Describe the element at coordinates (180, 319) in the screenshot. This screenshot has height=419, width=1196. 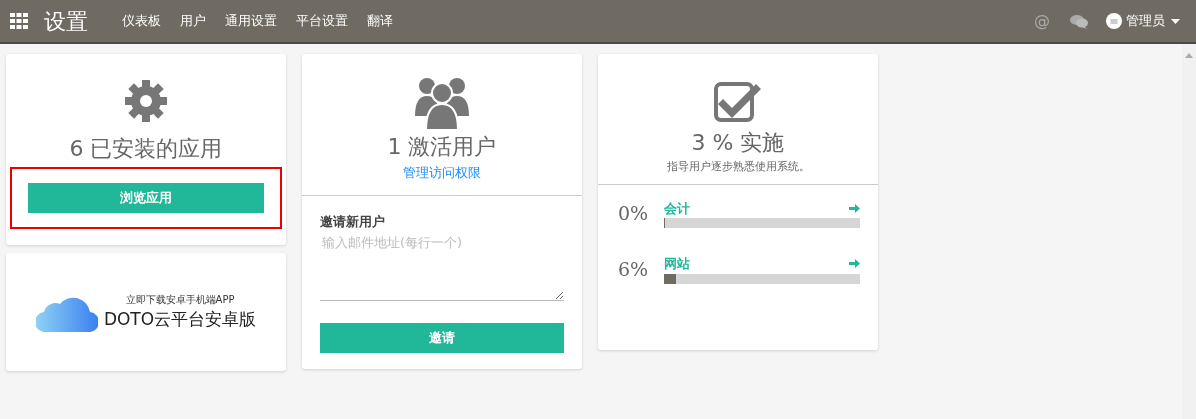
I see `banner-title: DOTO云平台安卓版` at that location.